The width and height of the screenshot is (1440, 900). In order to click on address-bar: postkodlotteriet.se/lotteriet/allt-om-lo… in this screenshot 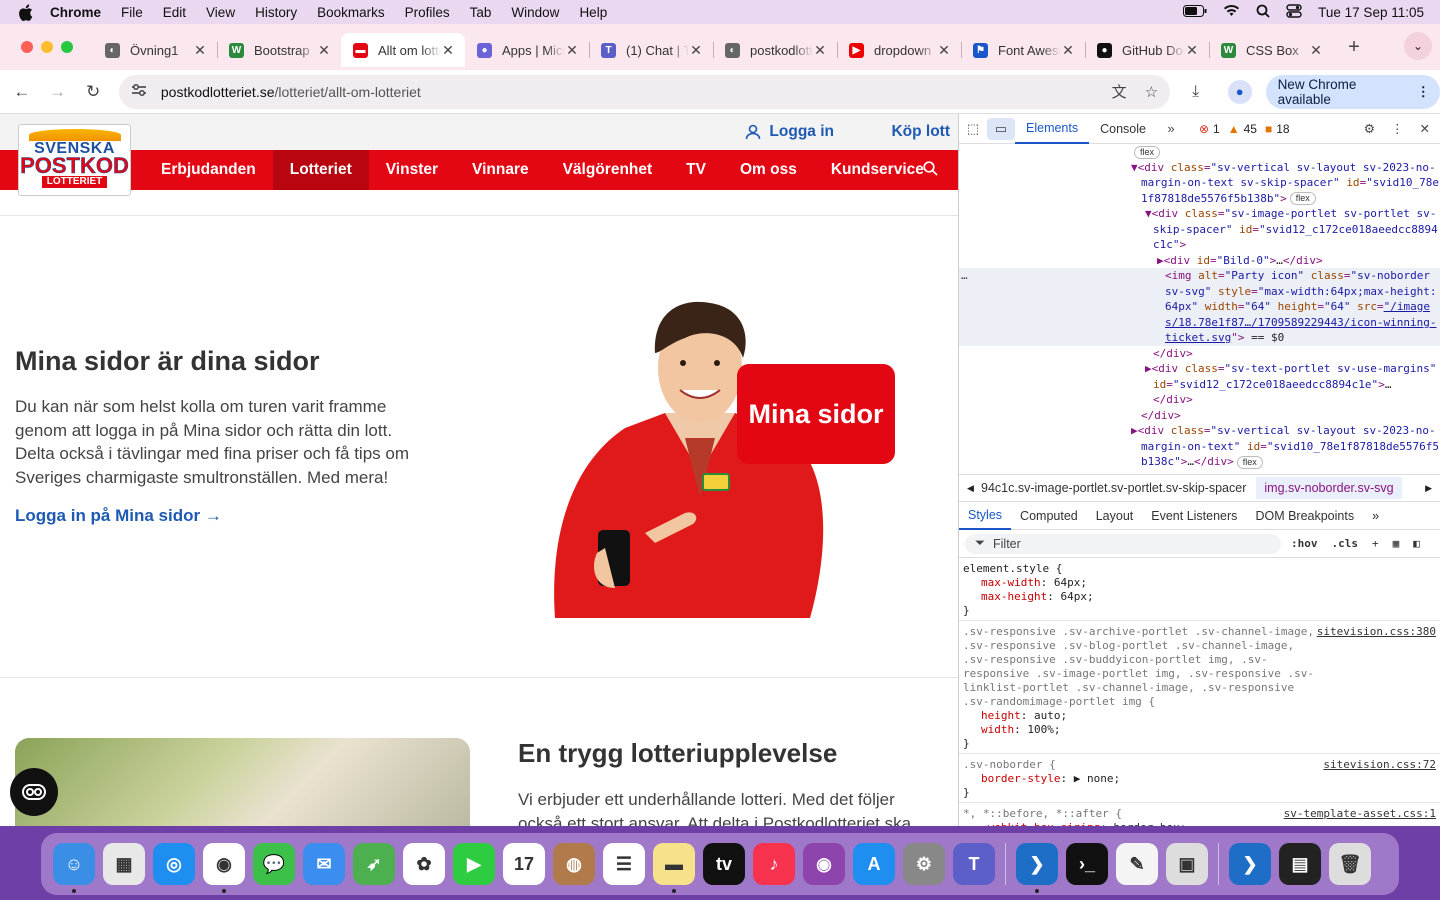, I will do `click(644, 91)`.